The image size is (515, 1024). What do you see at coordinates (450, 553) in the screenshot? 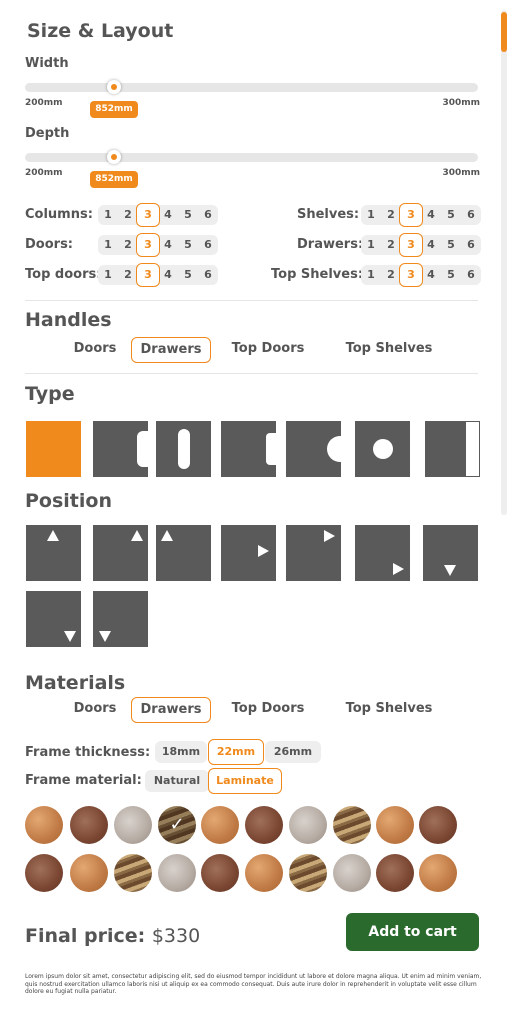
I see `position-bottom-center-option` at bounding box center [450, 553].